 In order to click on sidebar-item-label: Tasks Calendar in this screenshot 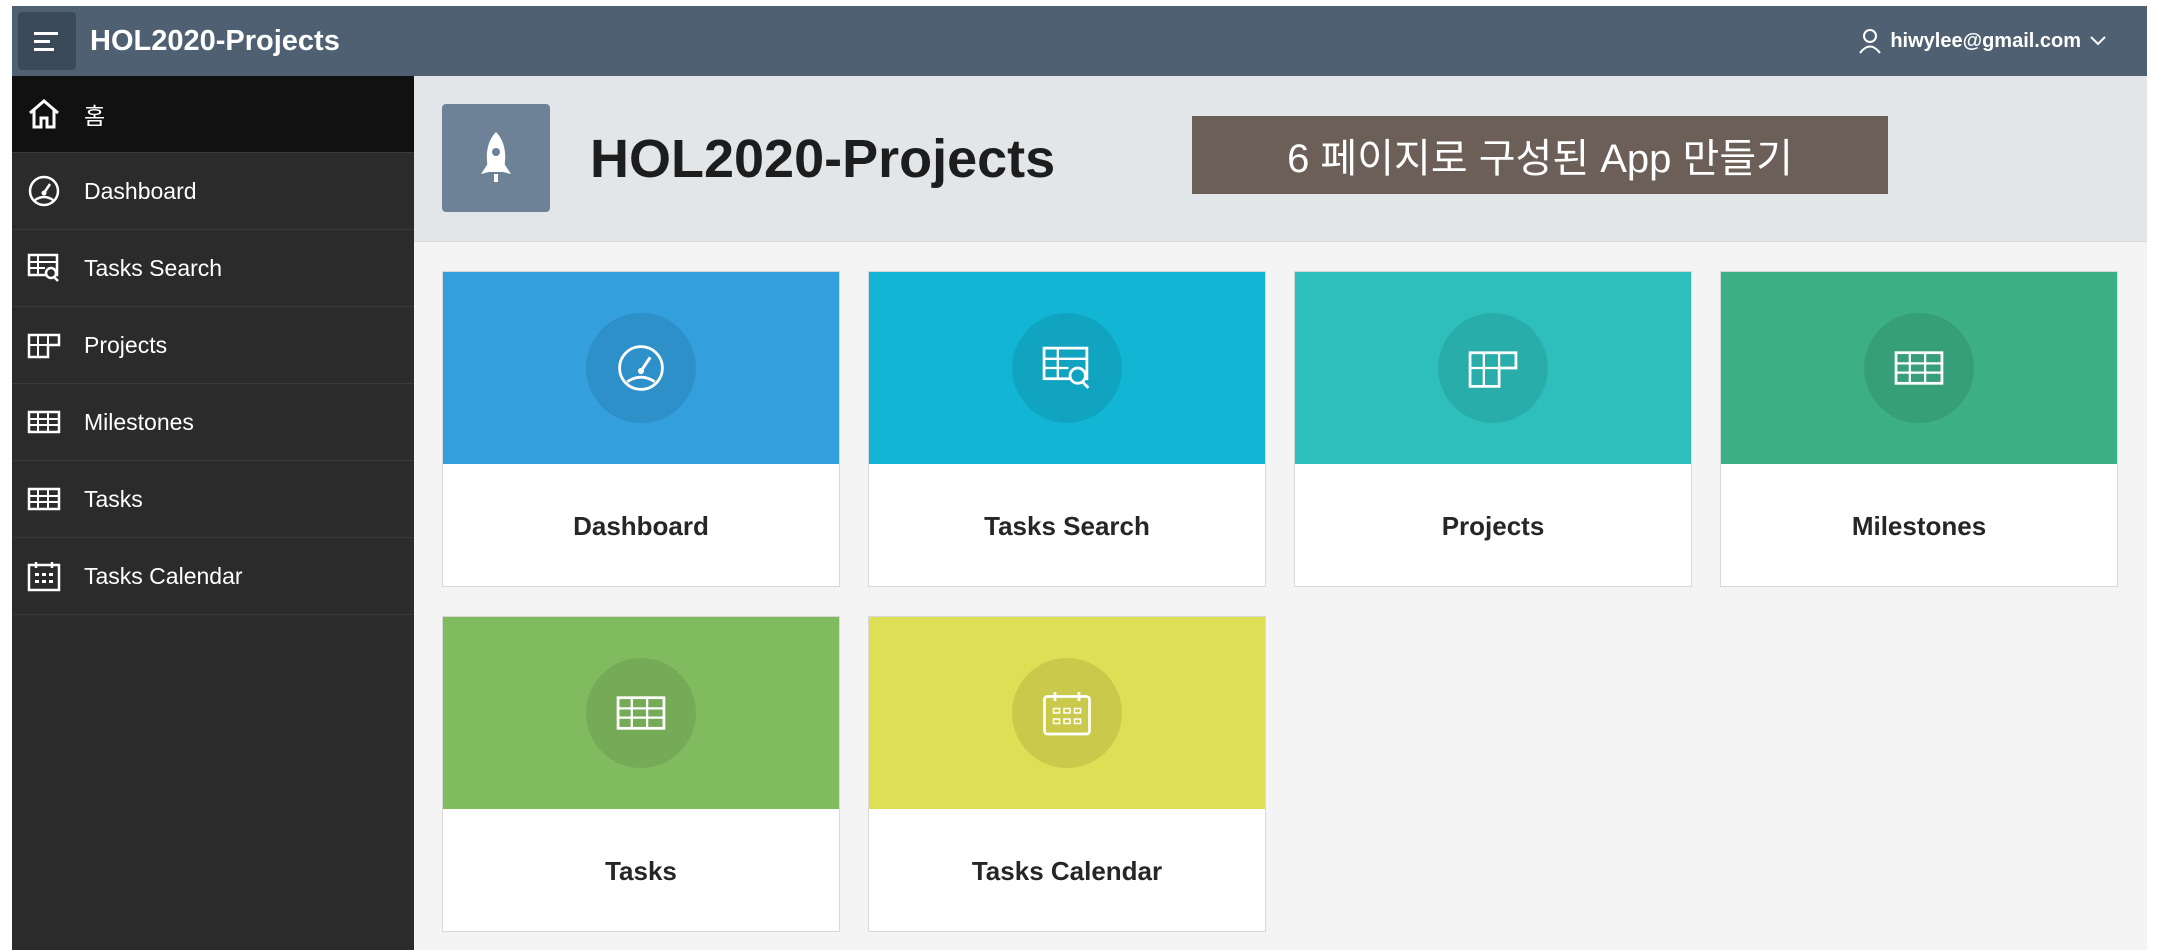, I will do `click(163, 575)`.